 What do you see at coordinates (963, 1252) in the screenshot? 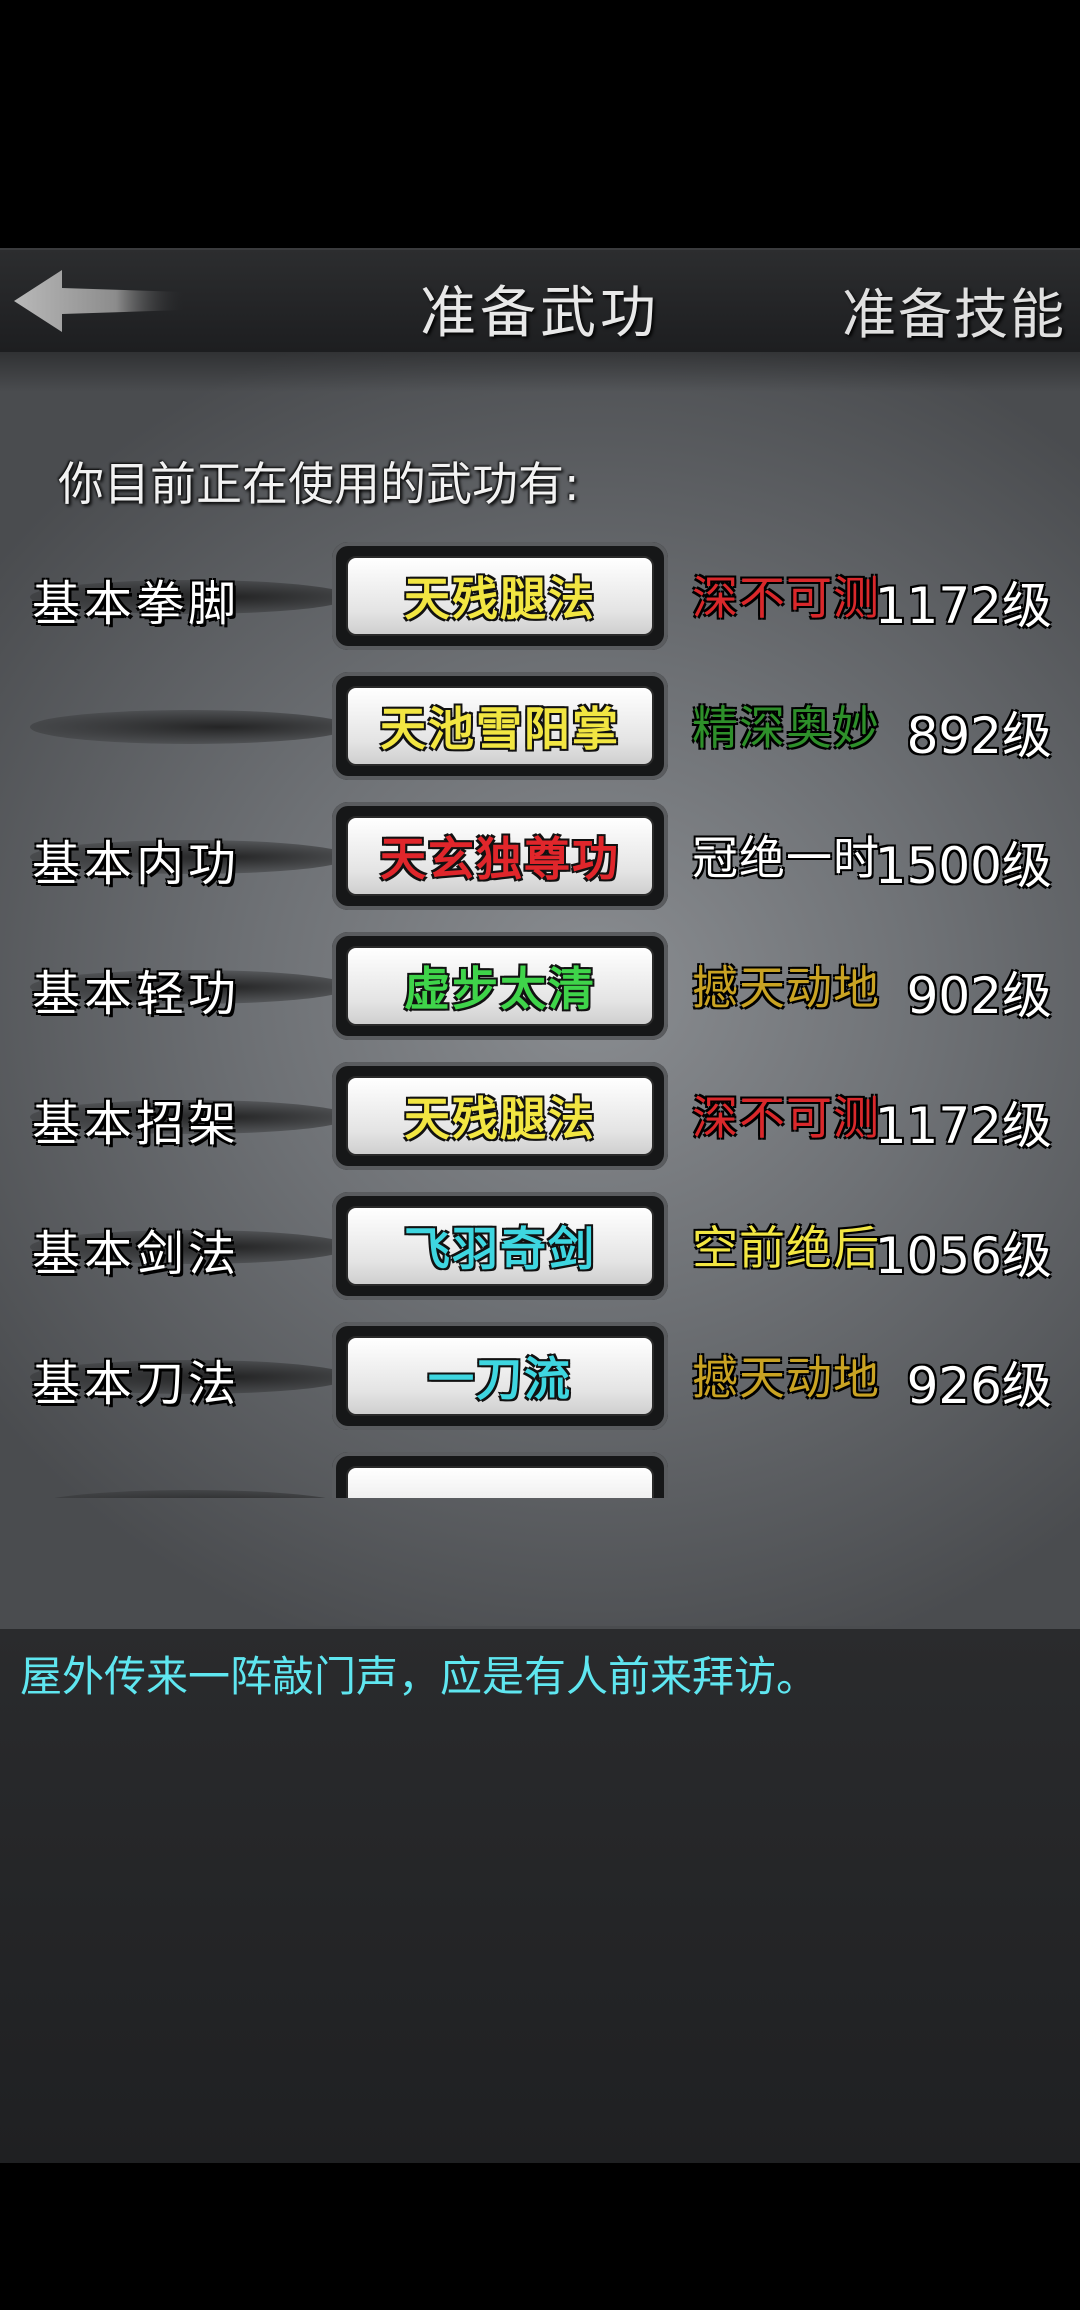
I see `skill-level: 1056级` at bounding box center [963, 1252].